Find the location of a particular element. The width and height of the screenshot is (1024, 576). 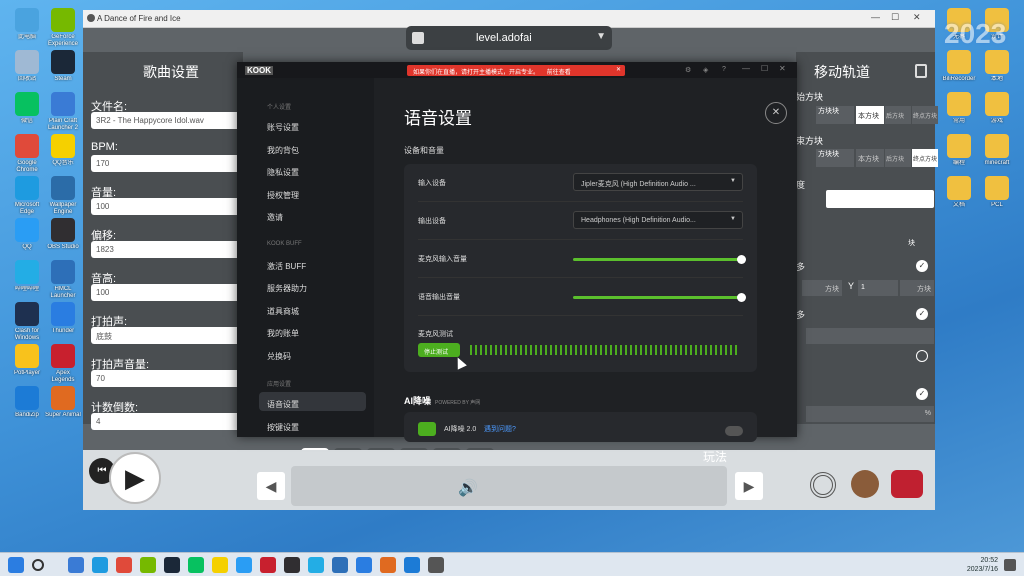

planet-icon is located at coordinates (865, 484).